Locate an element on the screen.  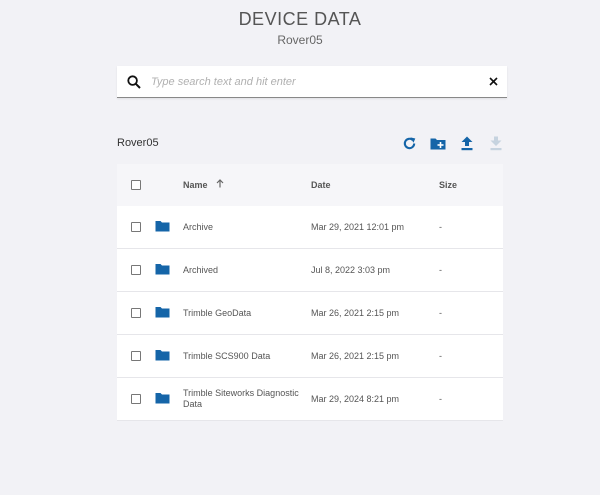
table-row: Archive Mar 29, 2021 12:01 pm - is located at coordinates (310, 227).